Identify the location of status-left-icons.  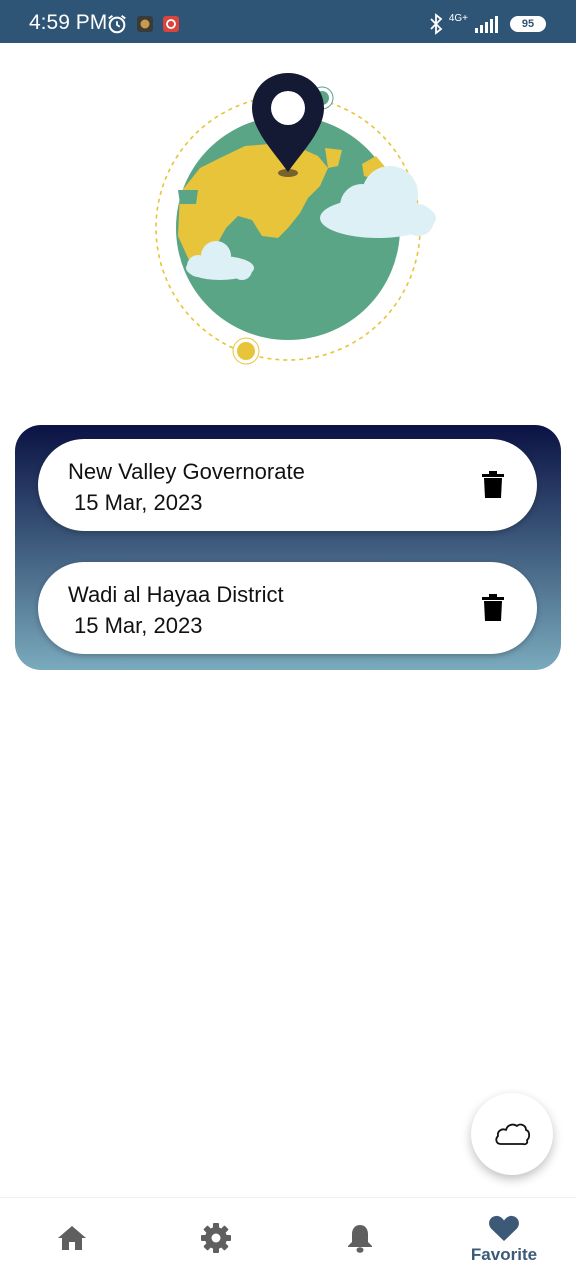
(143, 24).